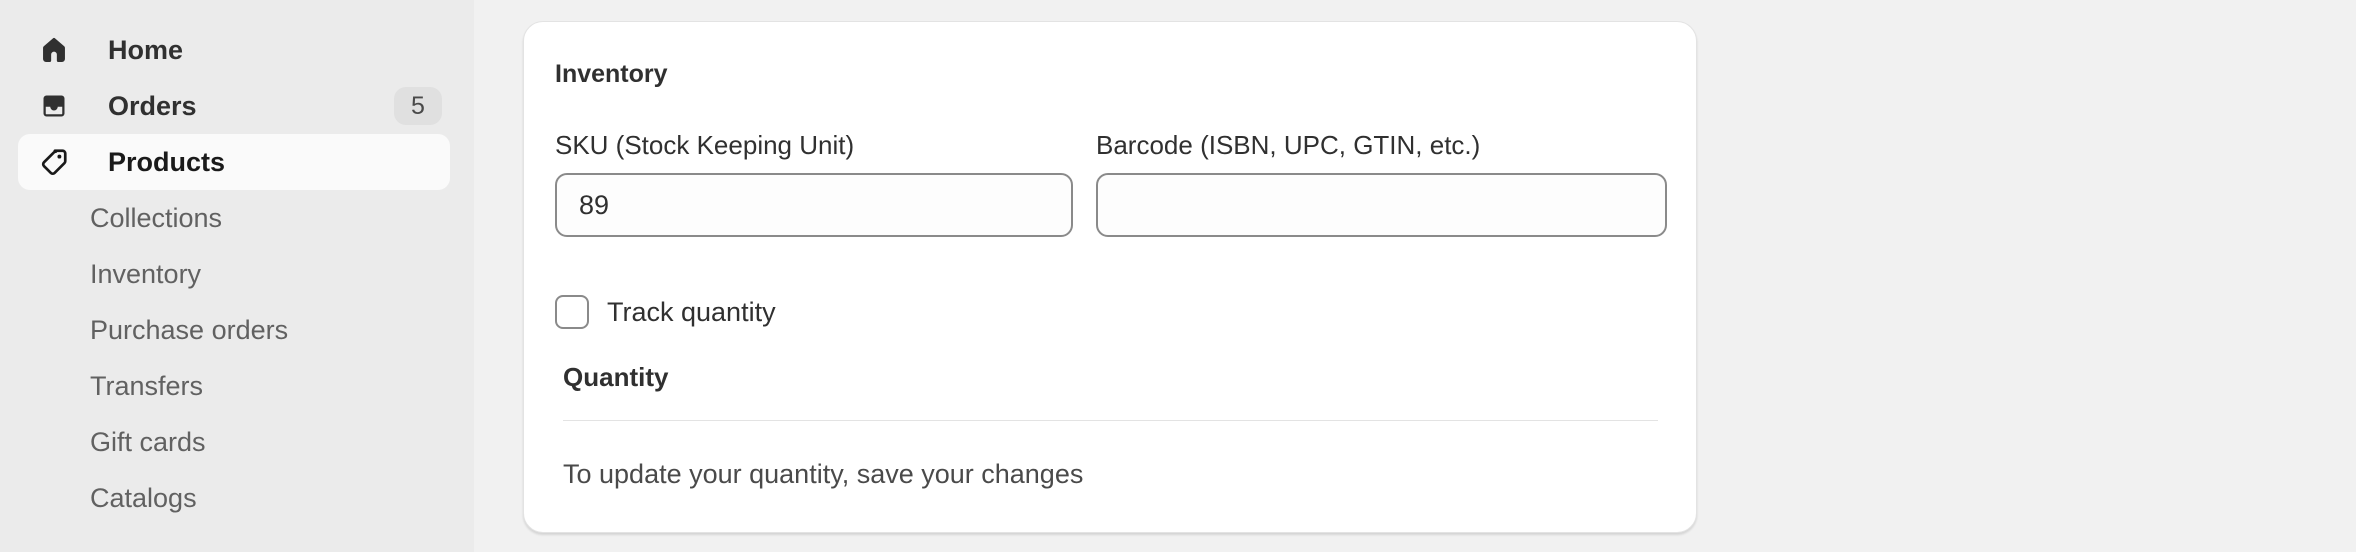 The width and height of the screenshot is (2356, 552). What do you see at coordinates (146, 49) in the screenshot?
I see `sidebar-item-label: Home` at bounding box center [146, 49].